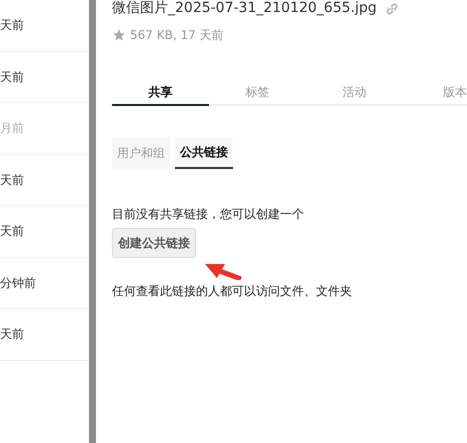 Image resolution: width=467 pixels, height=443 pixels. What do you see at coordinates (244, 8) in the screenshot?
I see `file-name: 微信图片_2025-07-31_210120_655.jpg` at bounding box center [244, 8].